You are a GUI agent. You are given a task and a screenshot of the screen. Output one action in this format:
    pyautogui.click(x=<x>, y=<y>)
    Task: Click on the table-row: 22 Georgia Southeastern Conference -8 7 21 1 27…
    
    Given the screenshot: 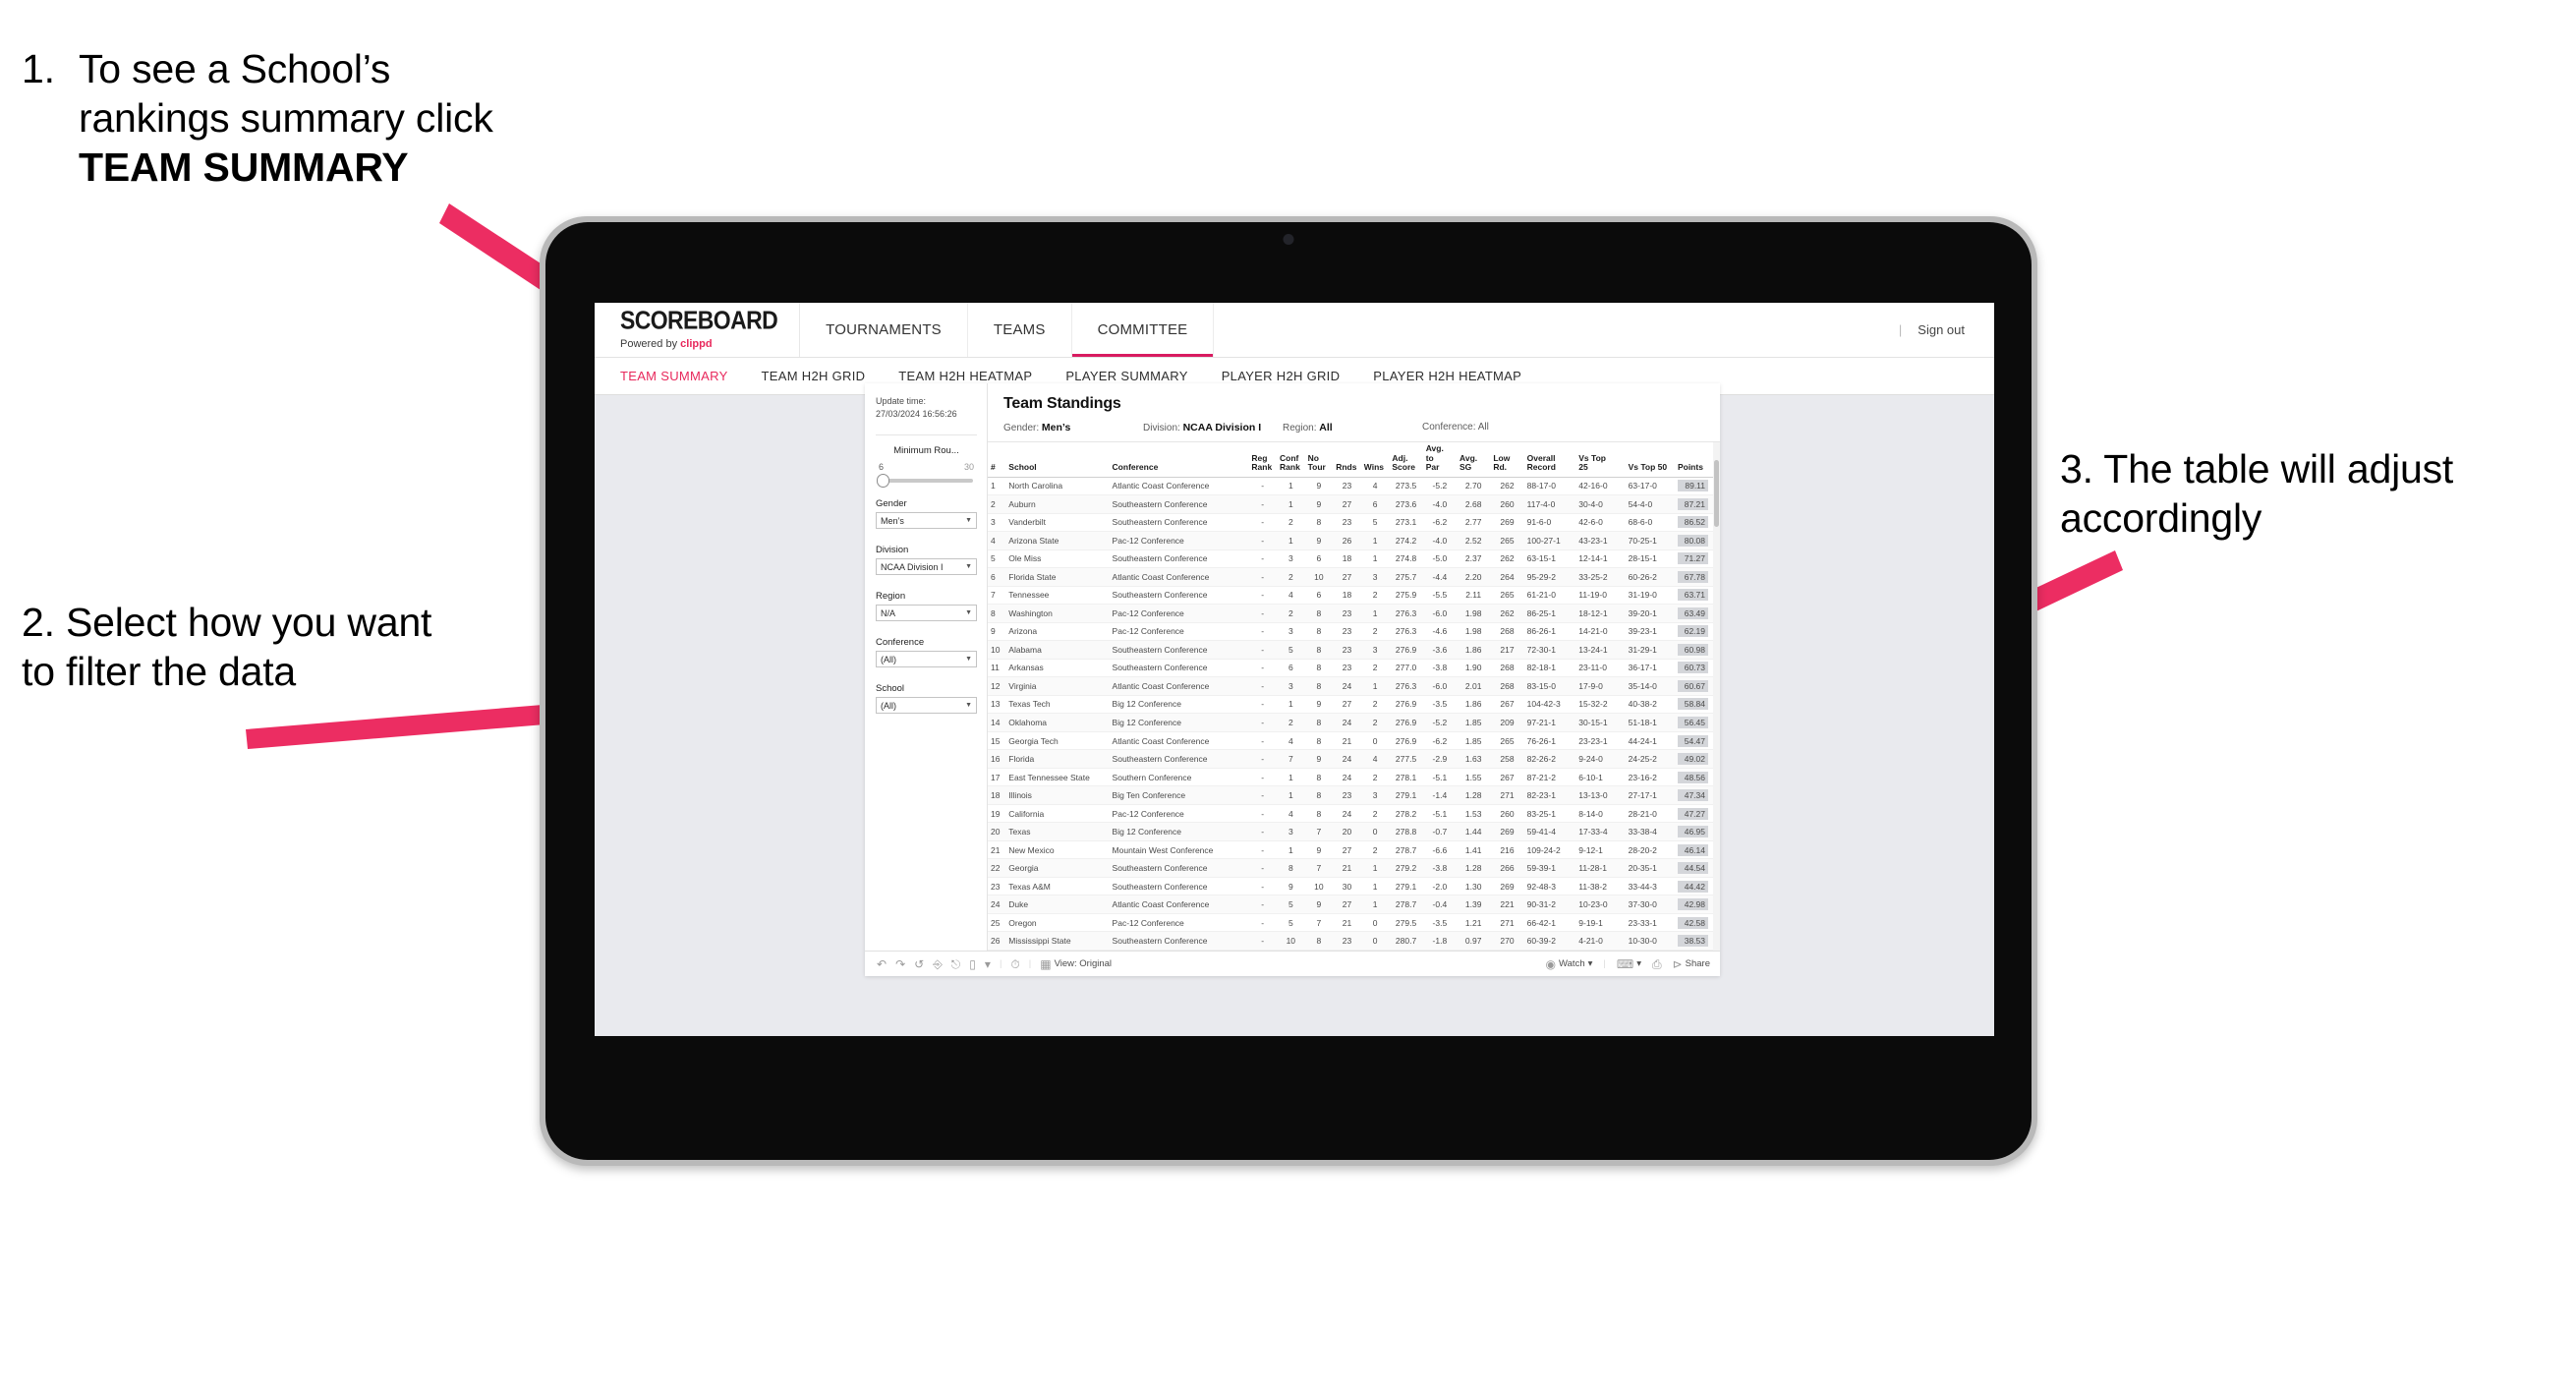 What is the action you would take?
    pyautogui.click(x=1350, y=868)
    